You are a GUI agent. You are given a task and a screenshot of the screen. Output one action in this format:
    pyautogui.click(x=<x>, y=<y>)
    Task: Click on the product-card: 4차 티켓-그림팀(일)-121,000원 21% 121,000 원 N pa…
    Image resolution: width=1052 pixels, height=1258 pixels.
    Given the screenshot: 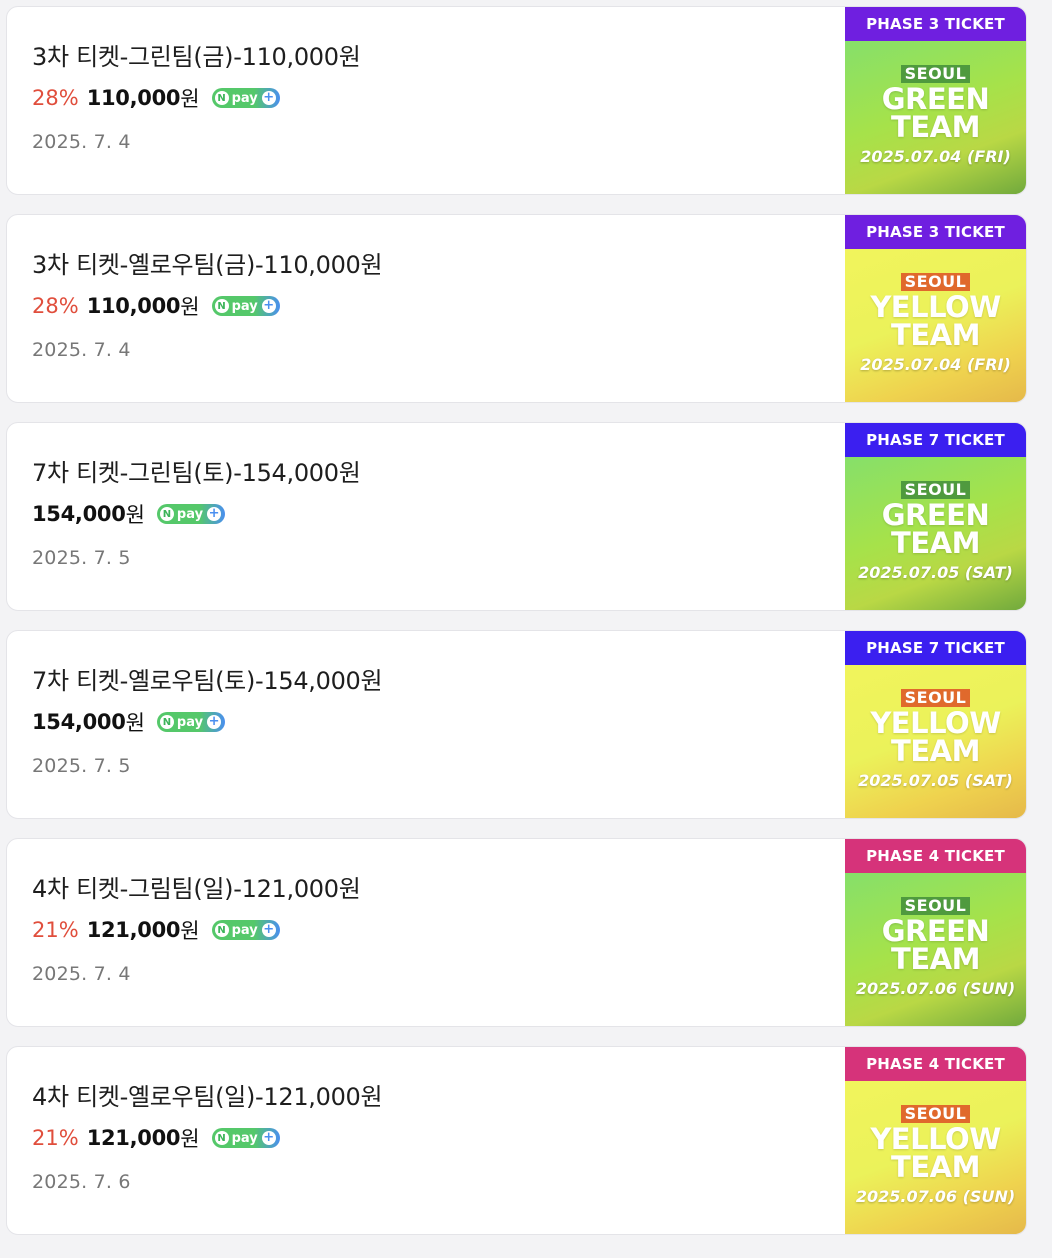 What is the action you would take?
    pyautogui.click(x=516, y=932)
    